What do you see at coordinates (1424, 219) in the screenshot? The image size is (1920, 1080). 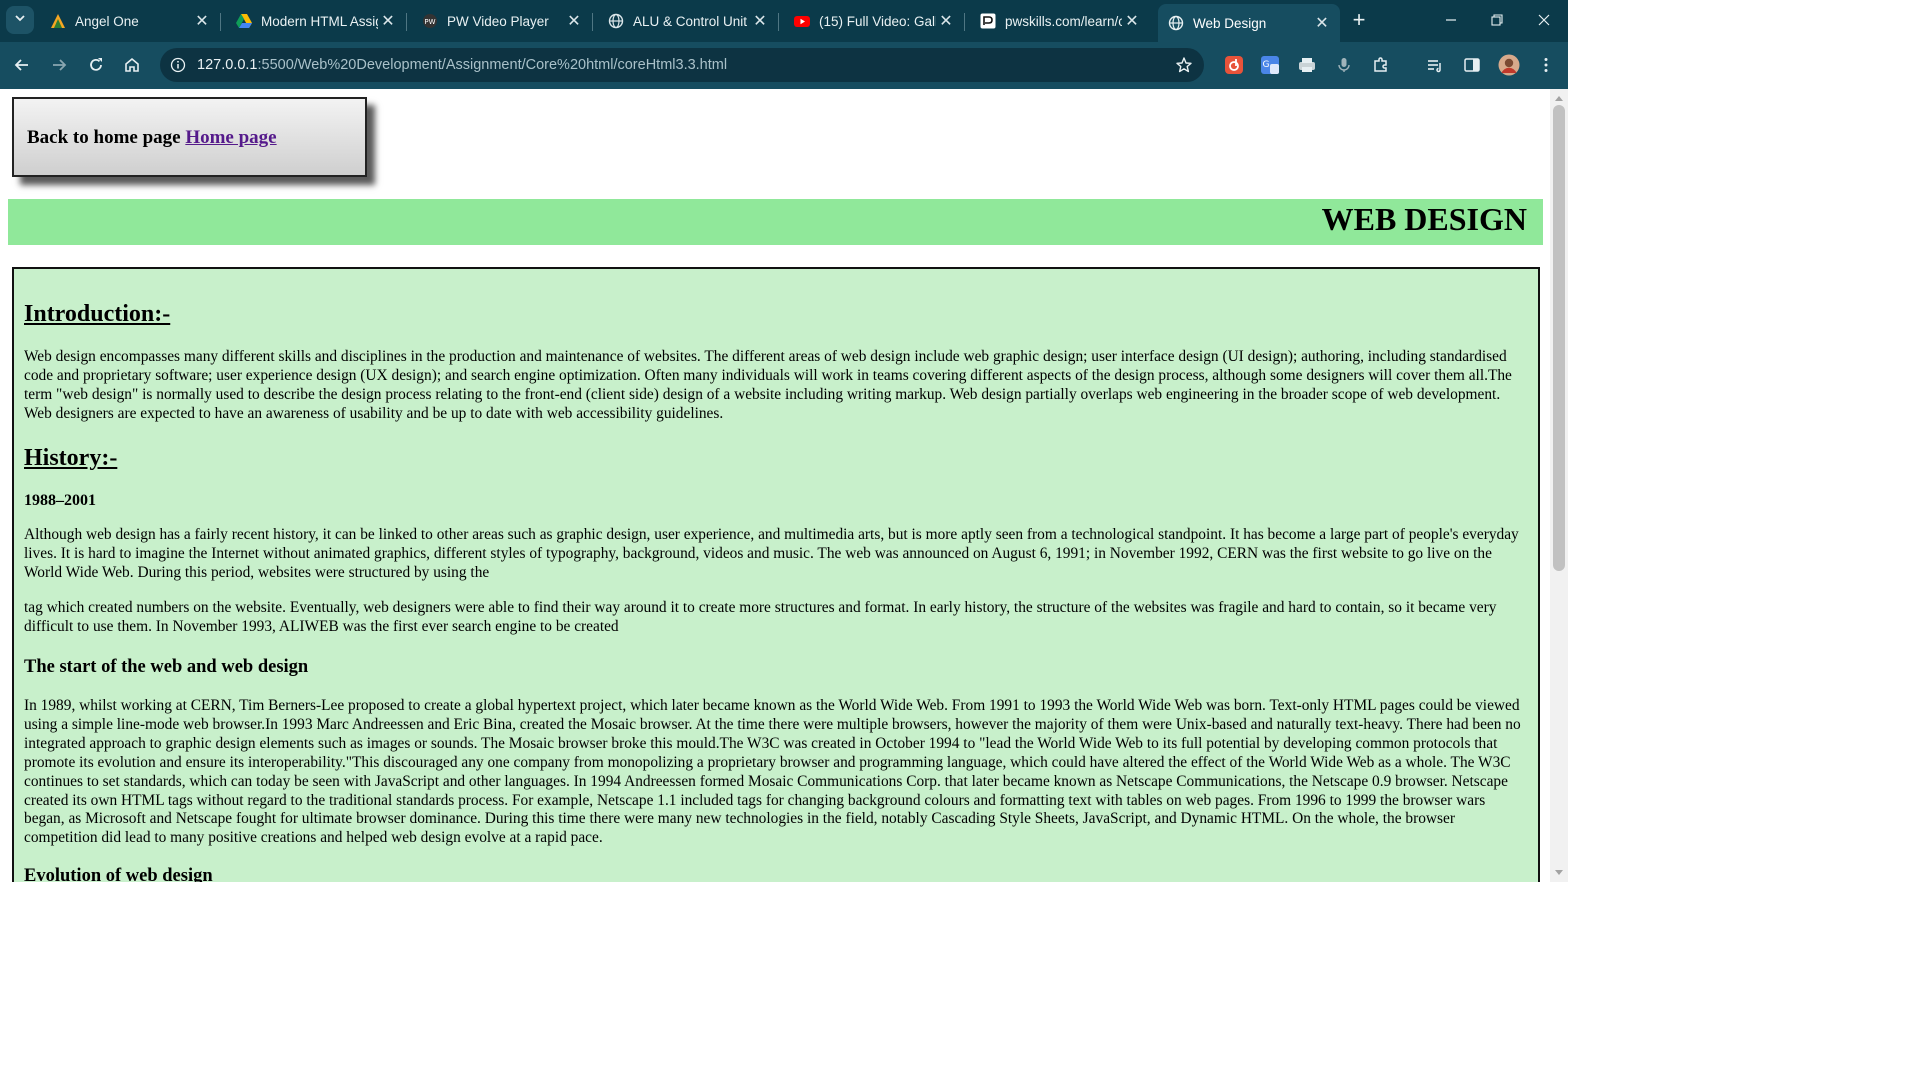 I see `page-title: WEB DESIGN` at bounding box center [1424, 219].